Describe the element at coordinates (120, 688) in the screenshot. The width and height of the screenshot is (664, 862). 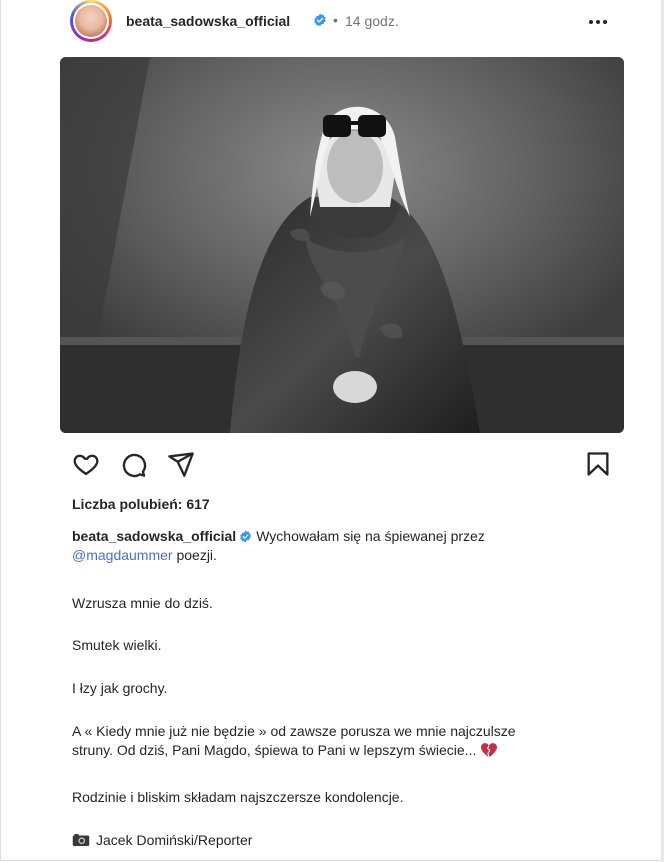
I see `caption-paragraph: I łzy jak grochy.` at that location.